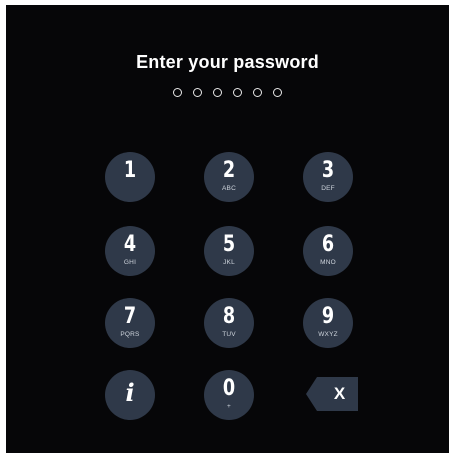  Describe the element at coordinates (130, 262) in the screenshot. I see `key-letters: GHI` at that location.